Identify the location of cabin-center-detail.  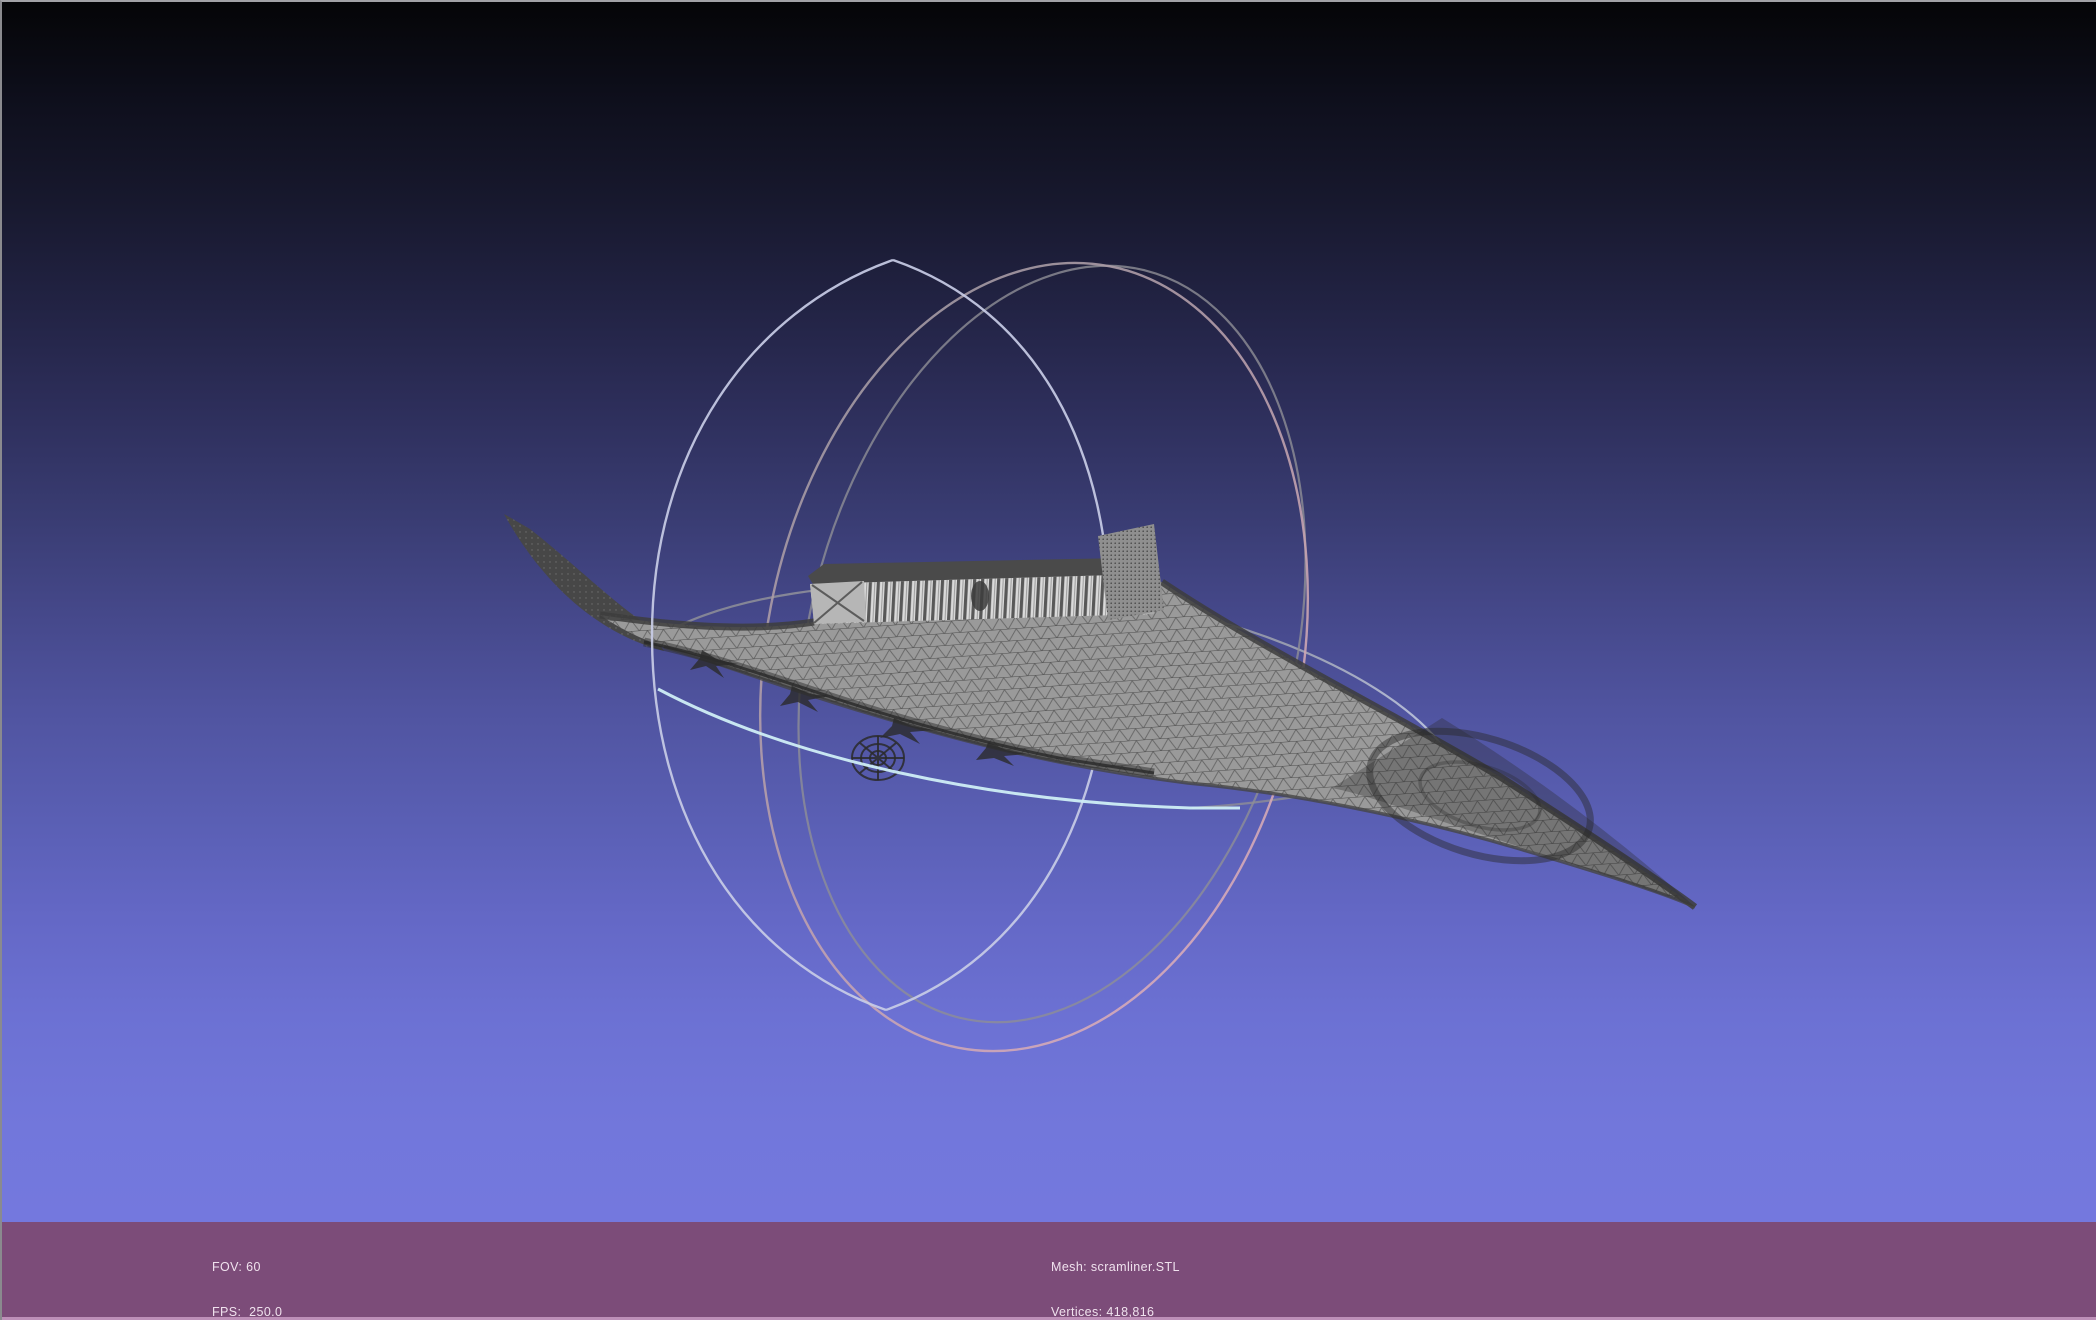
(980, 596).